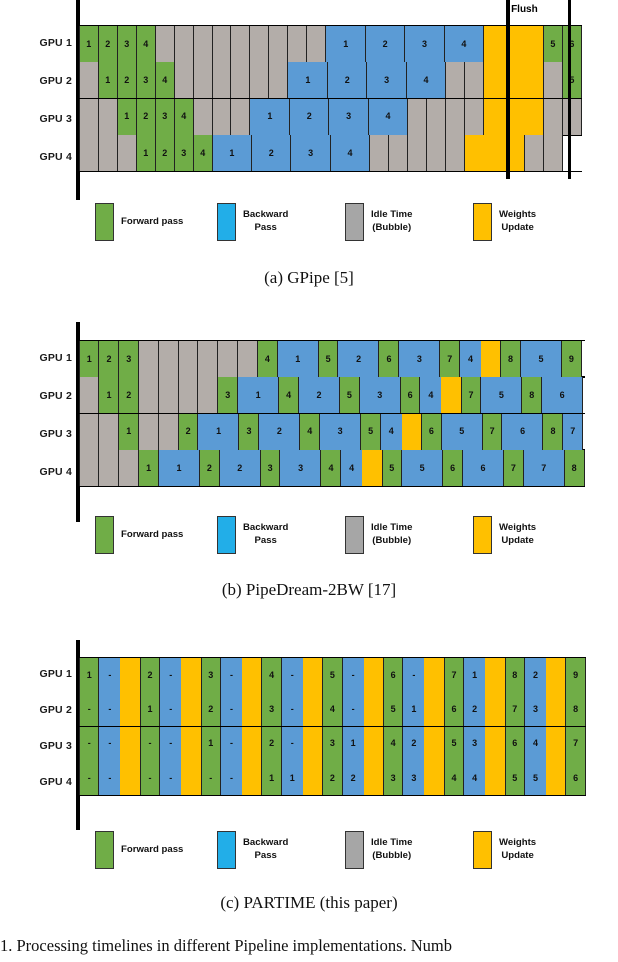  Describe the element at coordinates (252, 222) in the screenshot. I see `legend-item-backward: Backward Pass` at that location.